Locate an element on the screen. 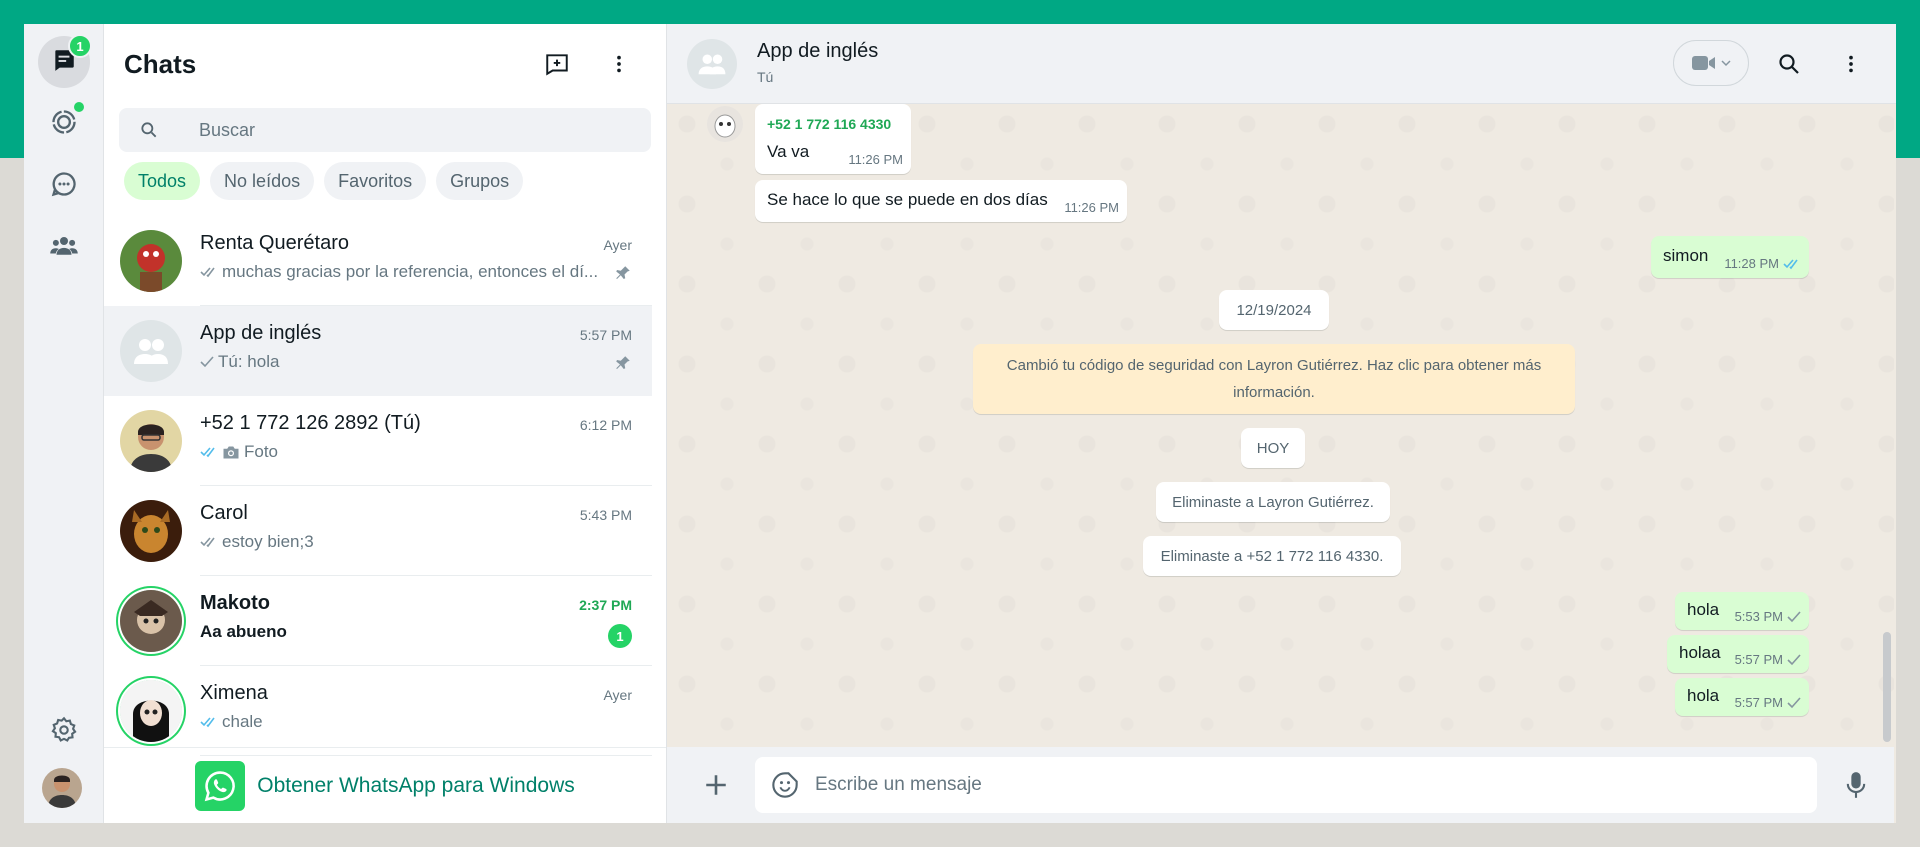  chat-time: 5:57 PM is located at coordinates (605, 335).